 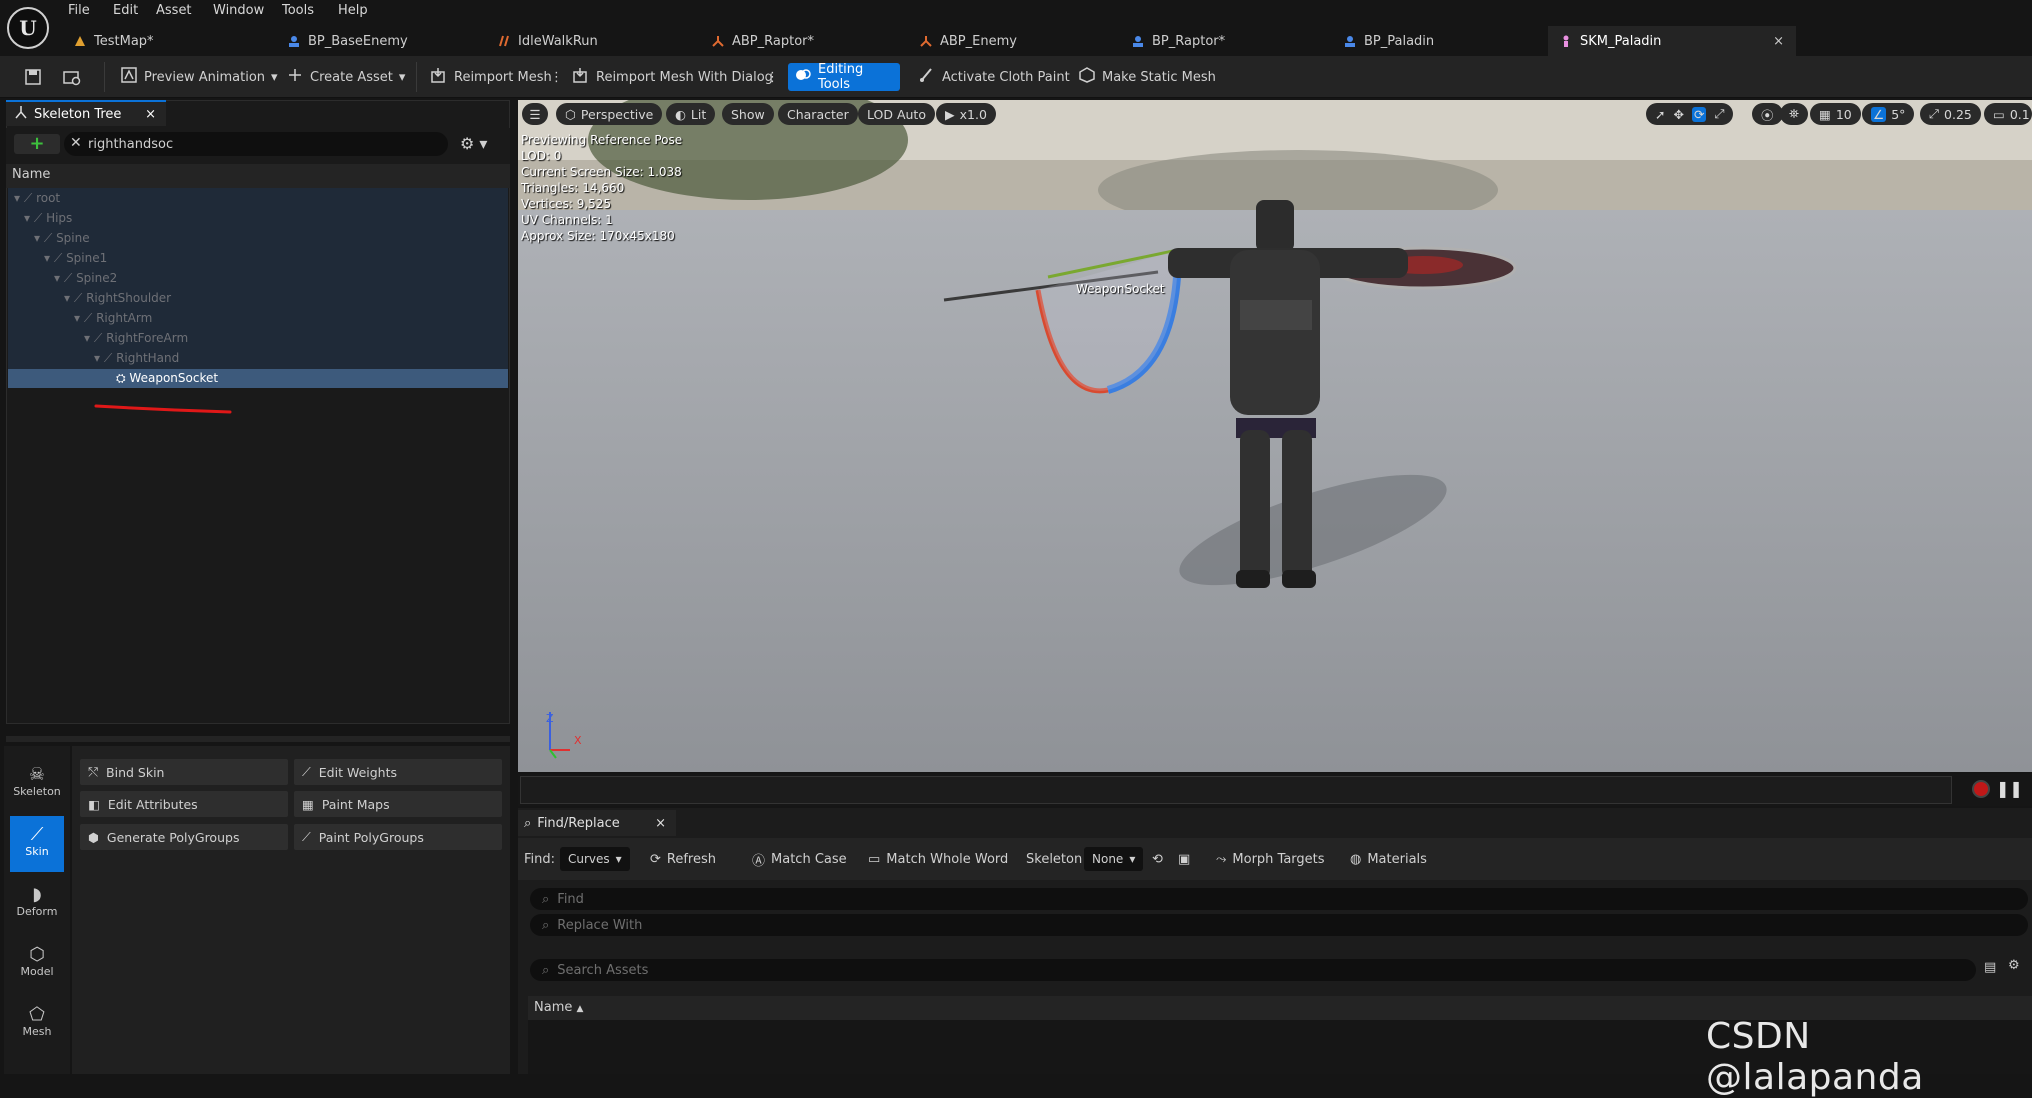 I want to click on skeleton-search-input, so click(x=258, y=144).